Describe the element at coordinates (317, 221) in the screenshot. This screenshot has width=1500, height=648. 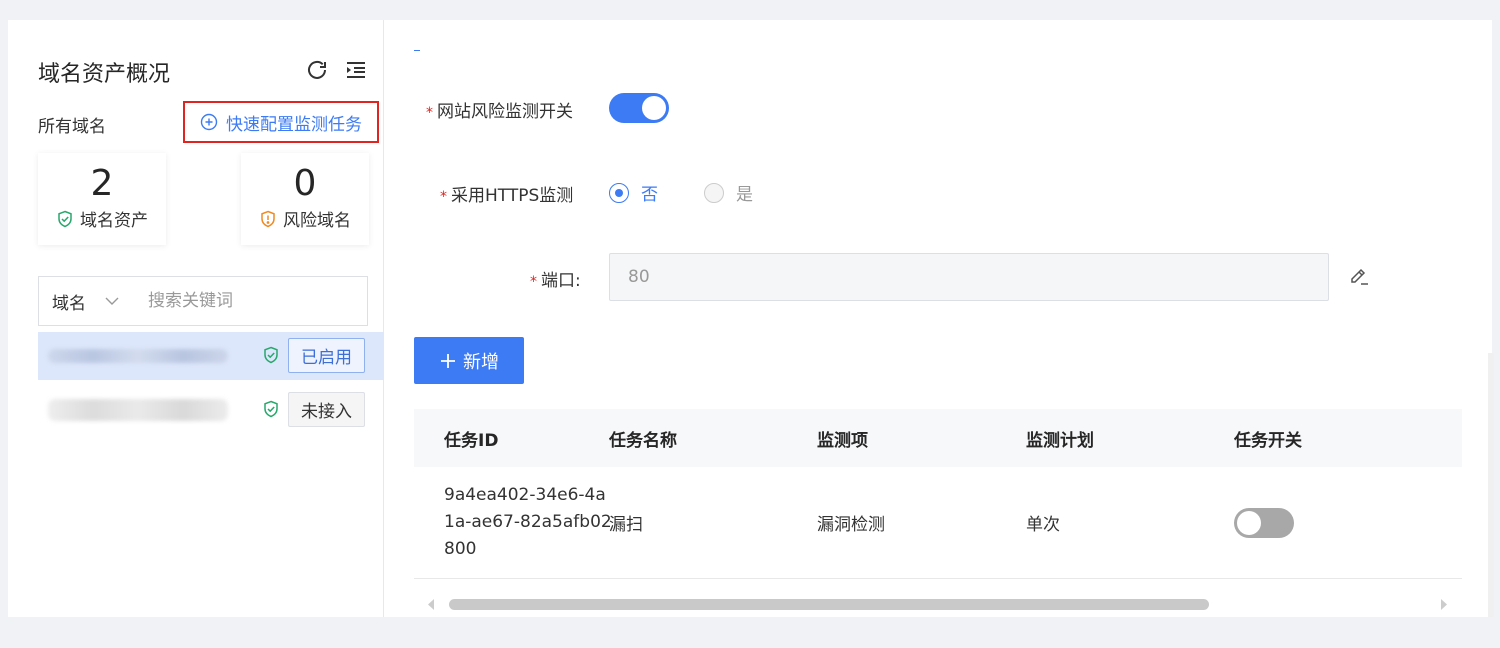
I see `stat-label: 风险域名` at that location.